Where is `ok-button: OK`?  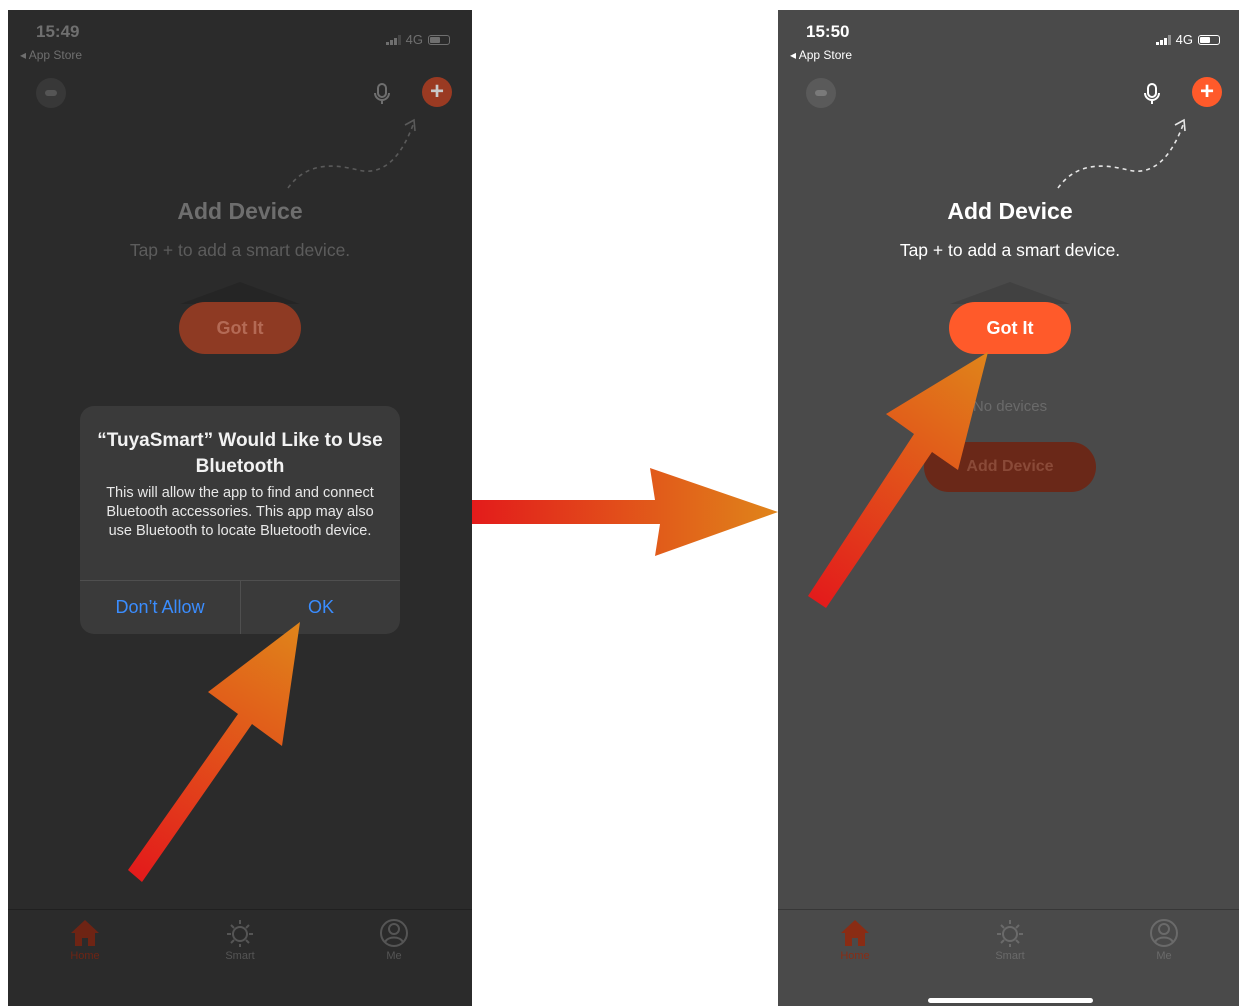 ok-button: OK is located at coordinates (320, 607).